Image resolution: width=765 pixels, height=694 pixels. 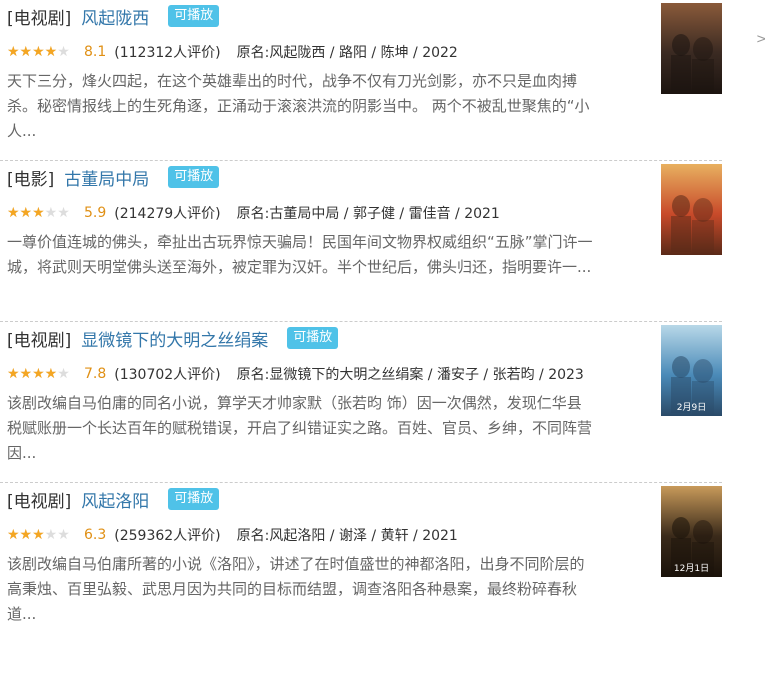 What do you see at coordinates (691, 370) in the screenshot?
I see `poster-image: 2月9日` at bounding box center [691, 370].